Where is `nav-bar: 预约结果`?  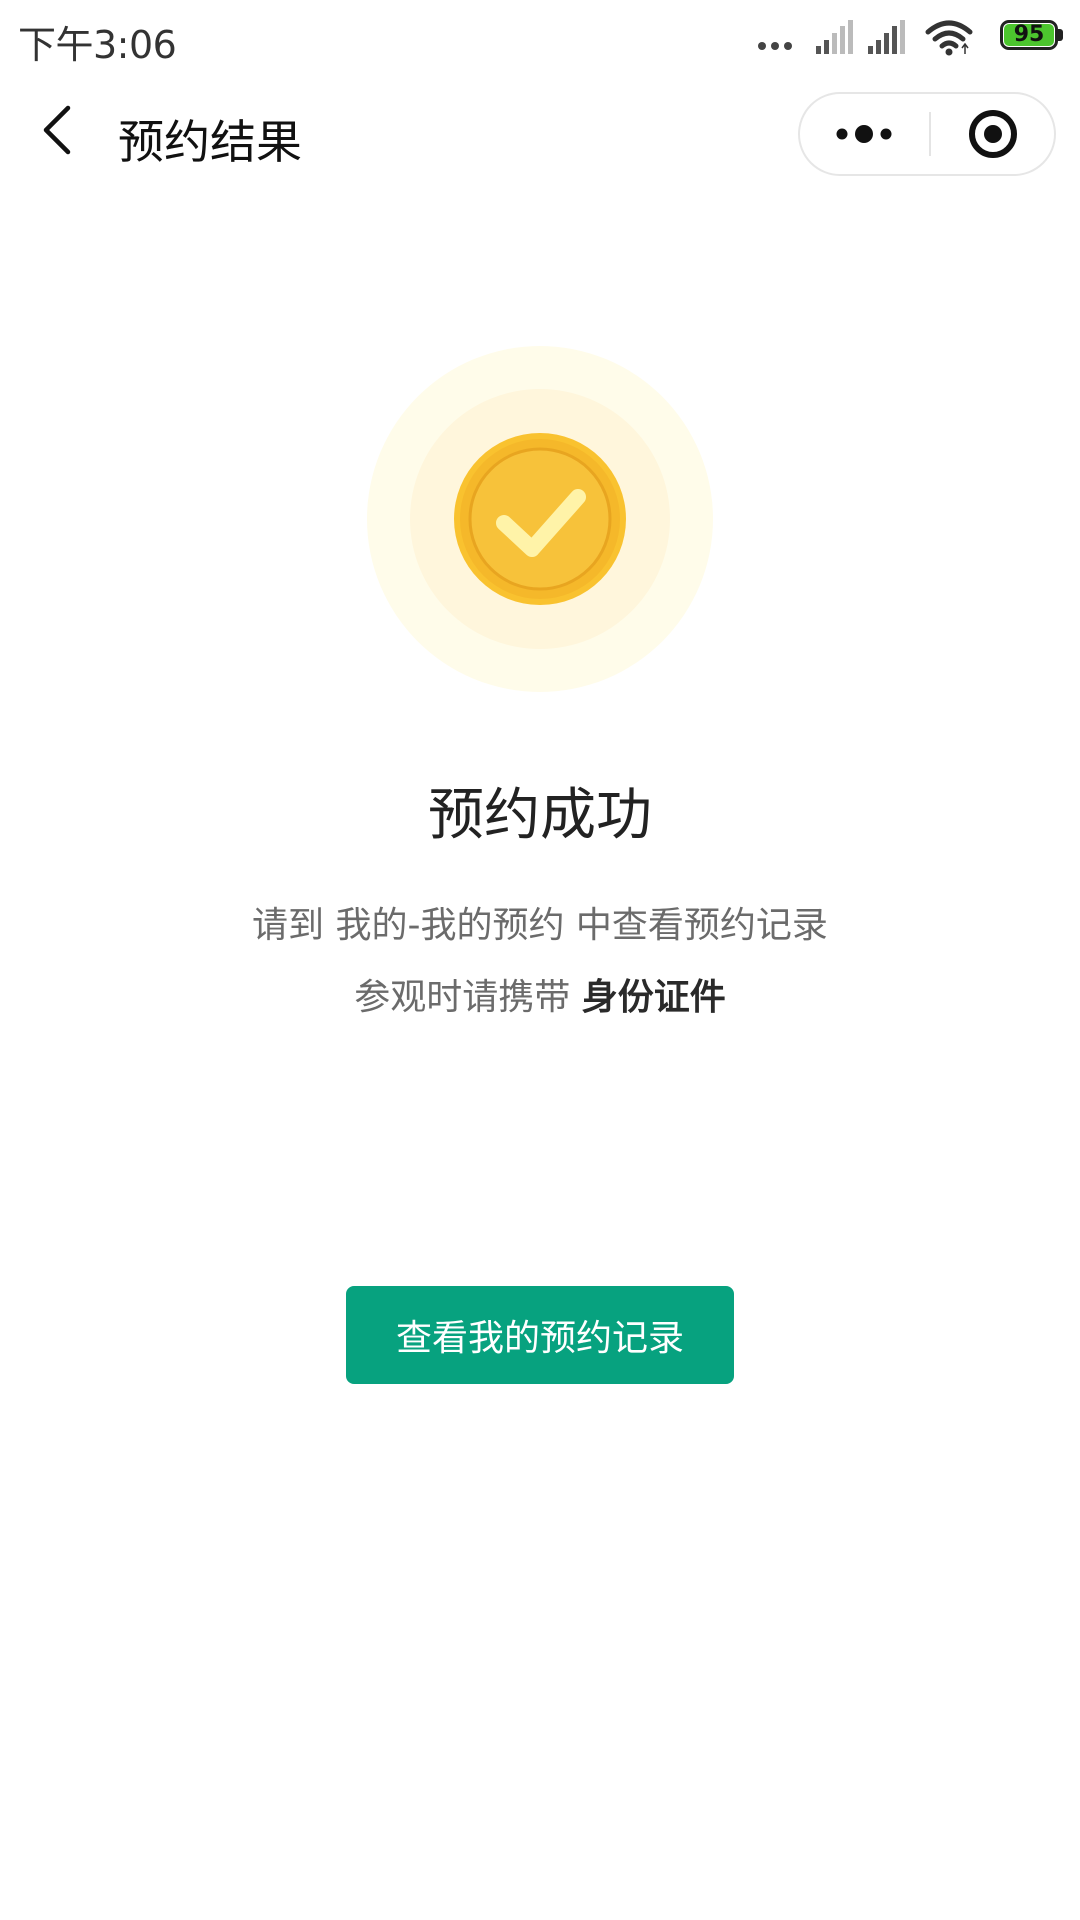 nav-bar: 预约结果 is located at coordinates (540, 136).